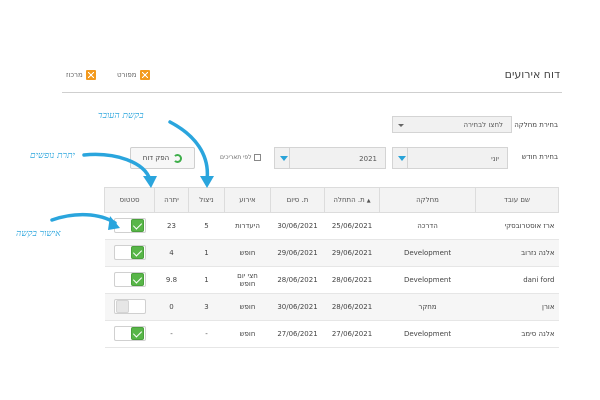 The height and width of the screenshot is (400, 600). What do you see at coordinates (189, 151) in the screenshot?
I see `arrow-to-used-column` at bounding box center [189, 151].